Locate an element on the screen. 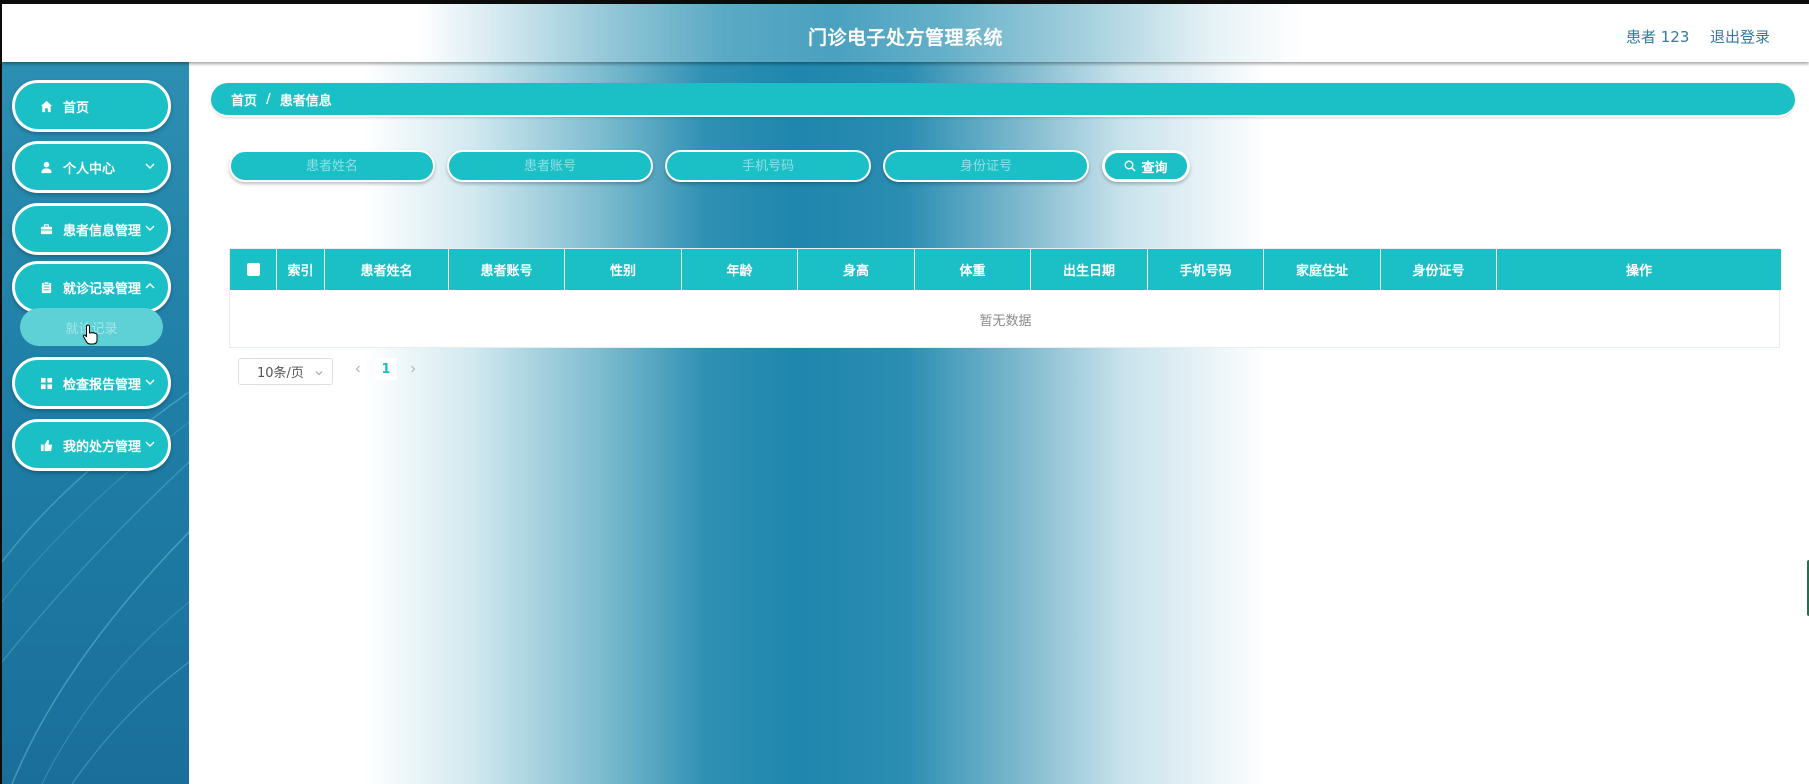 The height and width of the screenshot is (784, 1809). column-header-index: 索引 is located at coordinates (301, 269).